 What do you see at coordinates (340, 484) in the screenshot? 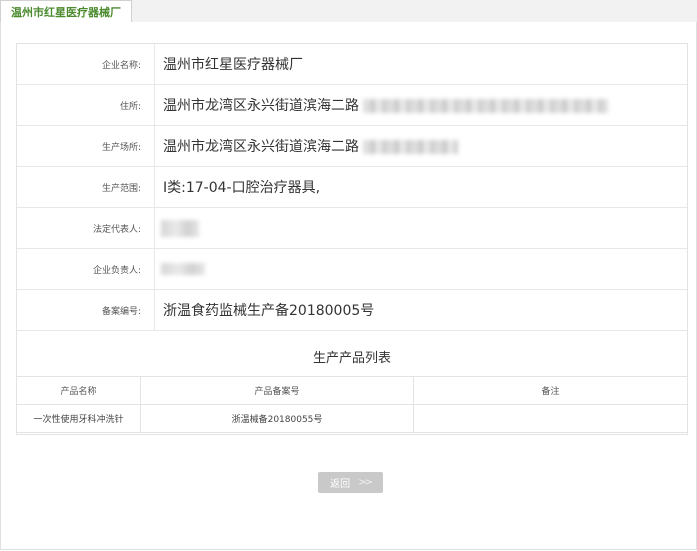
I see `back-button-label: 返回` at bounding box center [340, 484].